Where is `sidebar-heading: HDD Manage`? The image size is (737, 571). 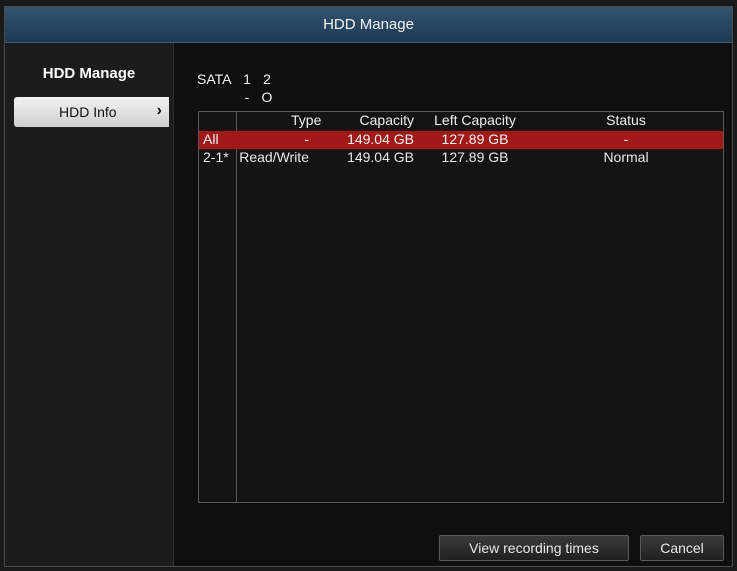 sidebar-heading: HDD Manage is located at coordinates (89, 73).